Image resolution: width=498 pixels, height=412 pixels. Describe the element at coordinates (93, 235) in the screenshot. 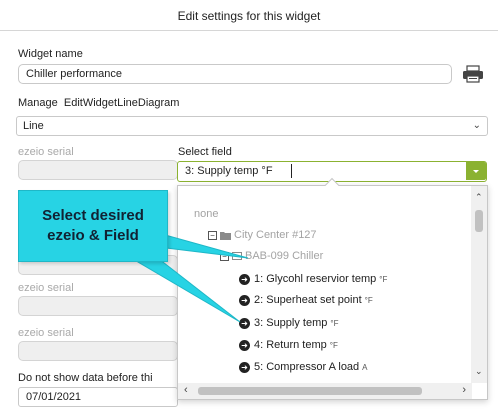

I see `callout-line-2: ezeio & Field` at that location.